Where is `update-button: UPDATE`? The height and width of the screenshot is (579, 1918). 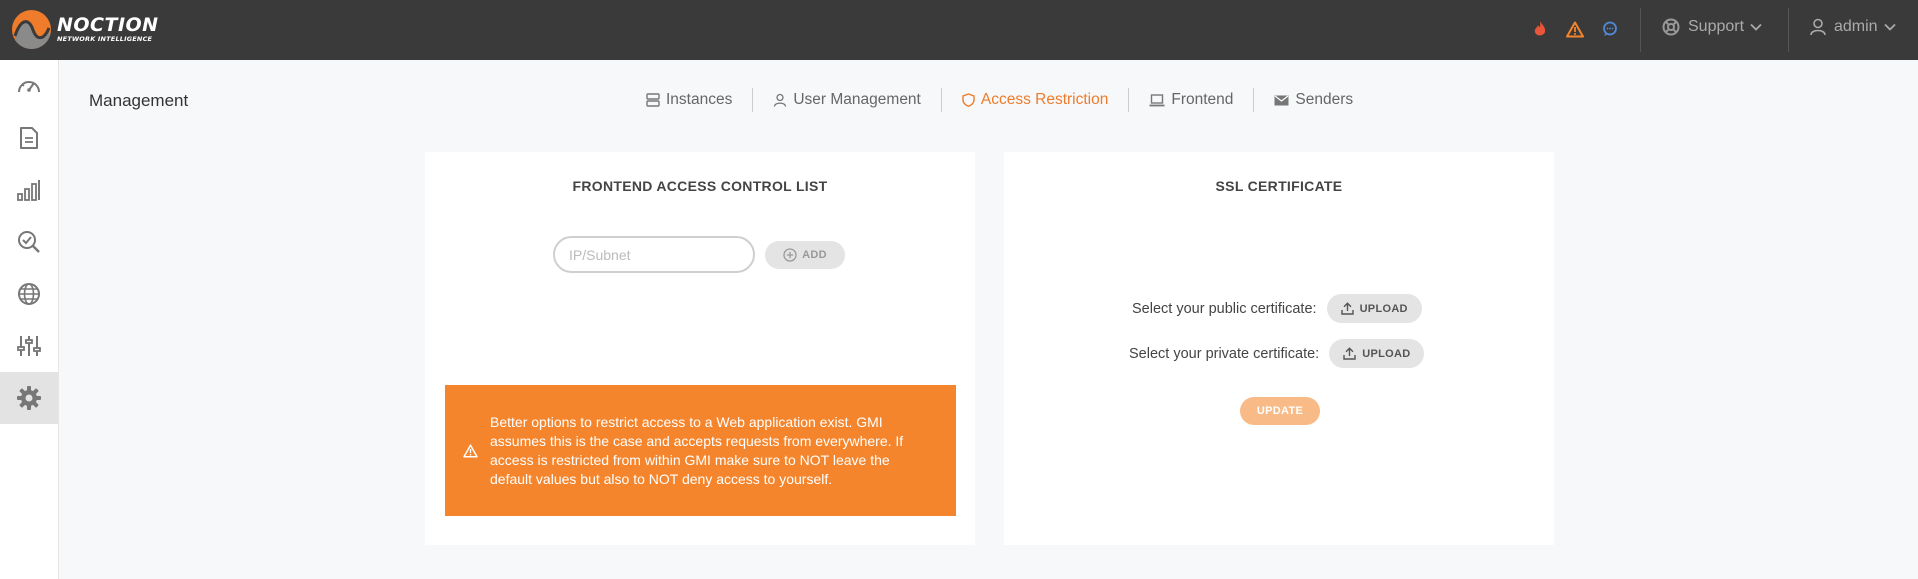 update-button: UPDATE is located at coordinates (1280, 411).